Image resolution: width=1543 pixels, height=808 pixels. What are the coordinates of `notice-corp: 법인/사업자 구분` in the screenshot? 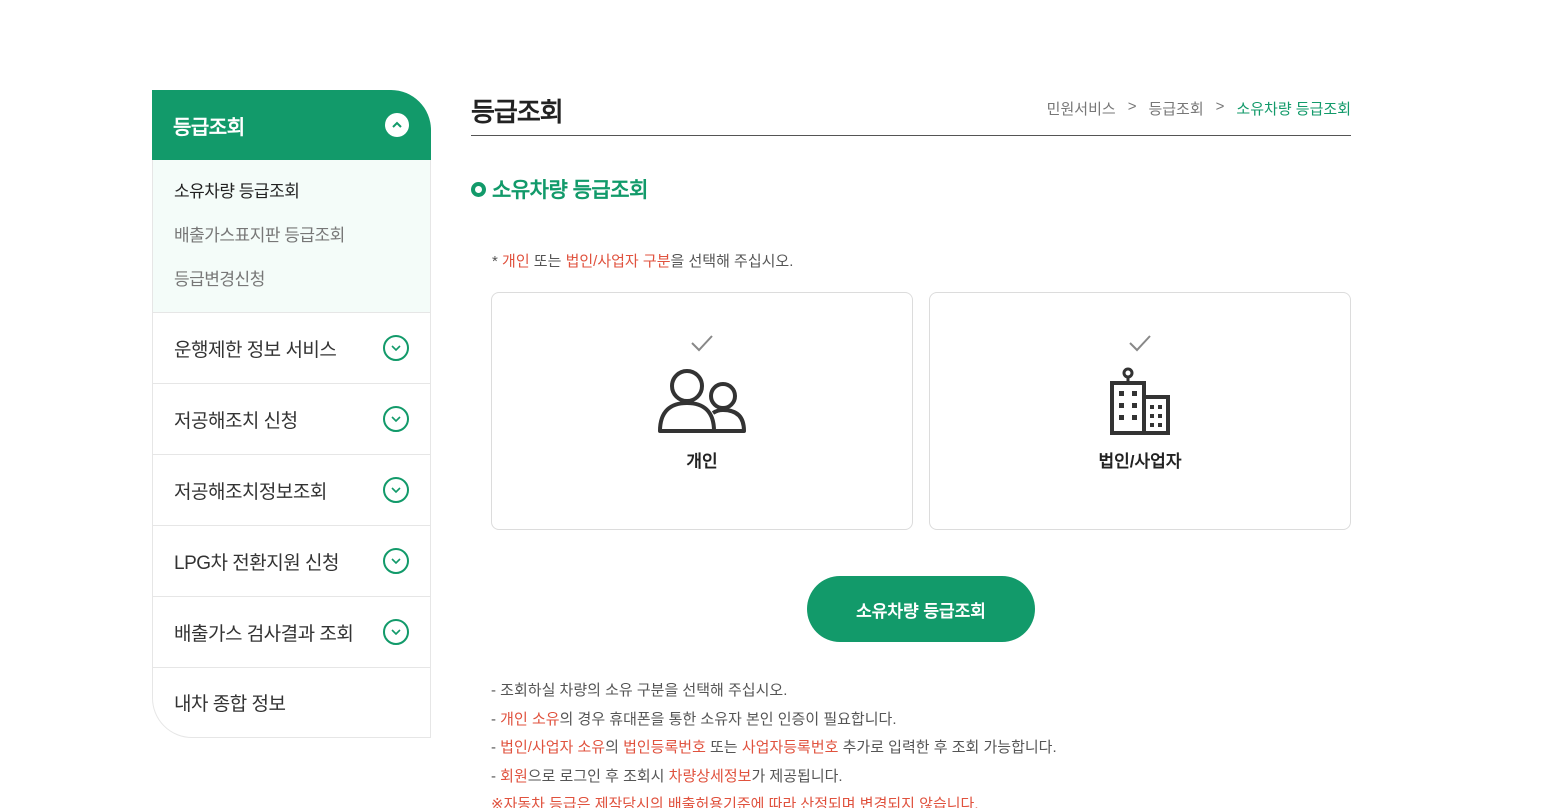 It's located at (618, 261).